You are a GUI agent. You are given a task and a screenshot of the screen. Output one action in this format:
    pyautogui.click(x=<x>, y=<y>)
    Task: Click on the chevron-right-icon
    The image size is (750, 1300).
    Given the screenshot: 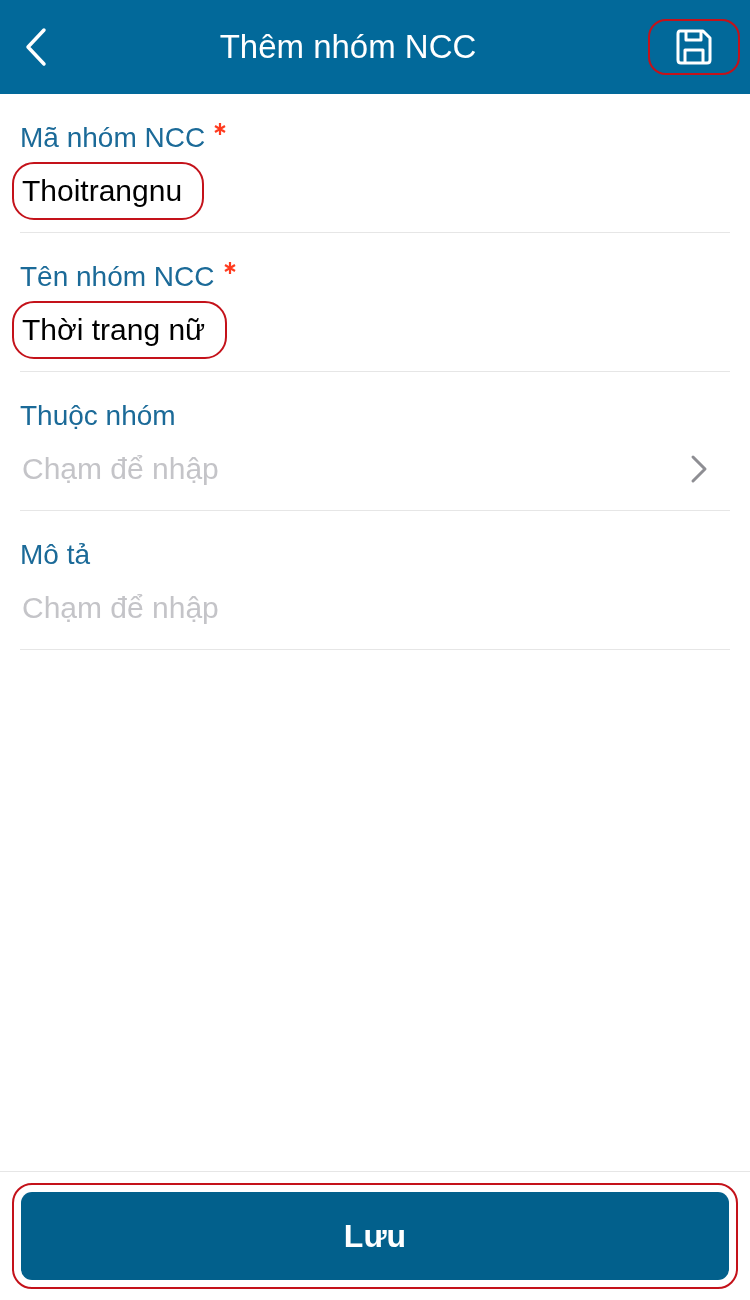 What is the action you would take?
    pyautogui.click(x=699, y=469)
    